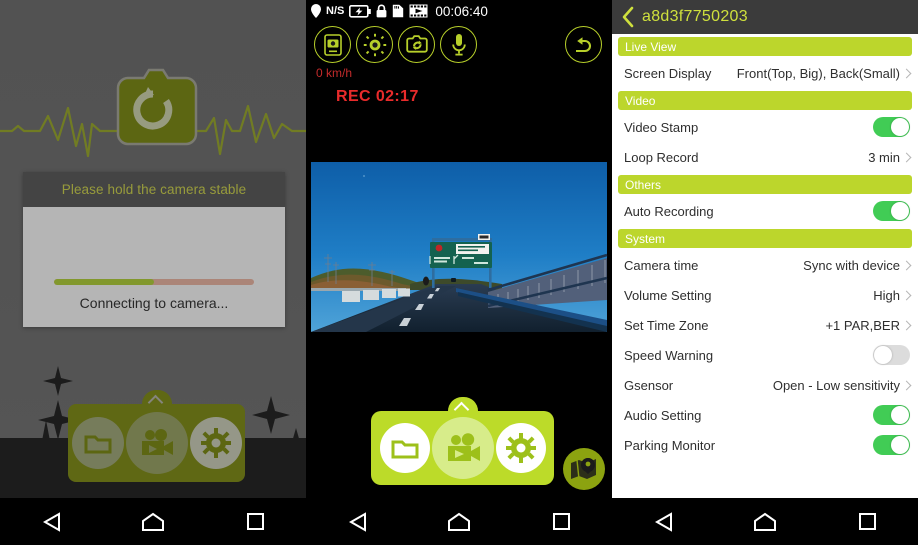  I want to click on camera-switch-icon, so click(416, 44).